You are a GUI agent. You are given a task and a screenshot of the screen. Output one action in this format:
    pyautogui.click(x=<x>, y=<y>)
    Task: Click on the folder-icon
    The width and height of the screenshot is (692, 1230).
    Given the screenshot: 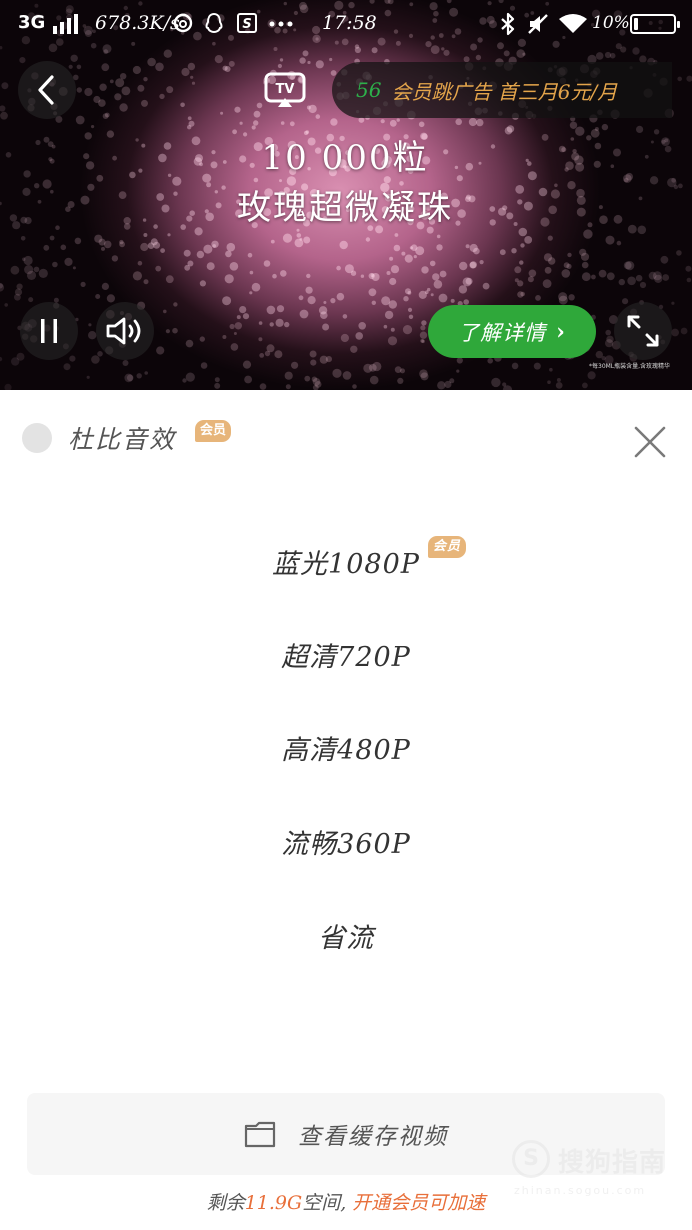 What is the action you would take?
    pyautogui.click(x=260, y=1134)
    